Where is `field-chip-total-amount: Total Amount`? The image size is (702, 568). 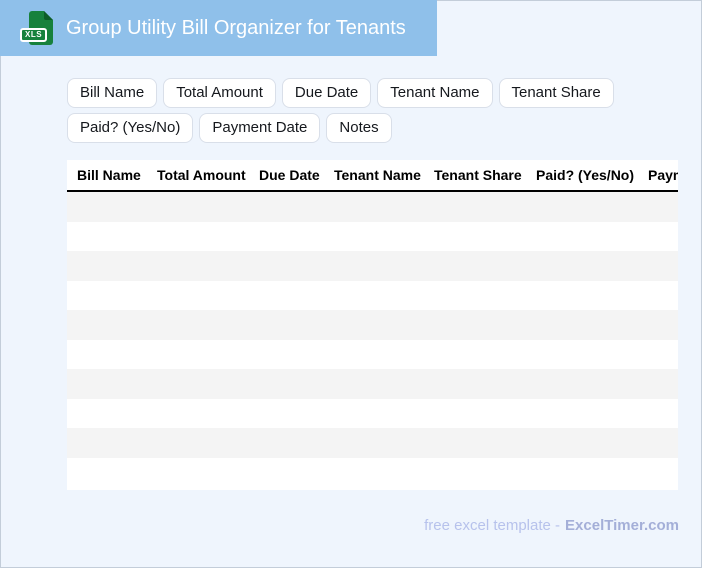 field-chip-total-amount: Total Amount is located at coordinates (219, 93).